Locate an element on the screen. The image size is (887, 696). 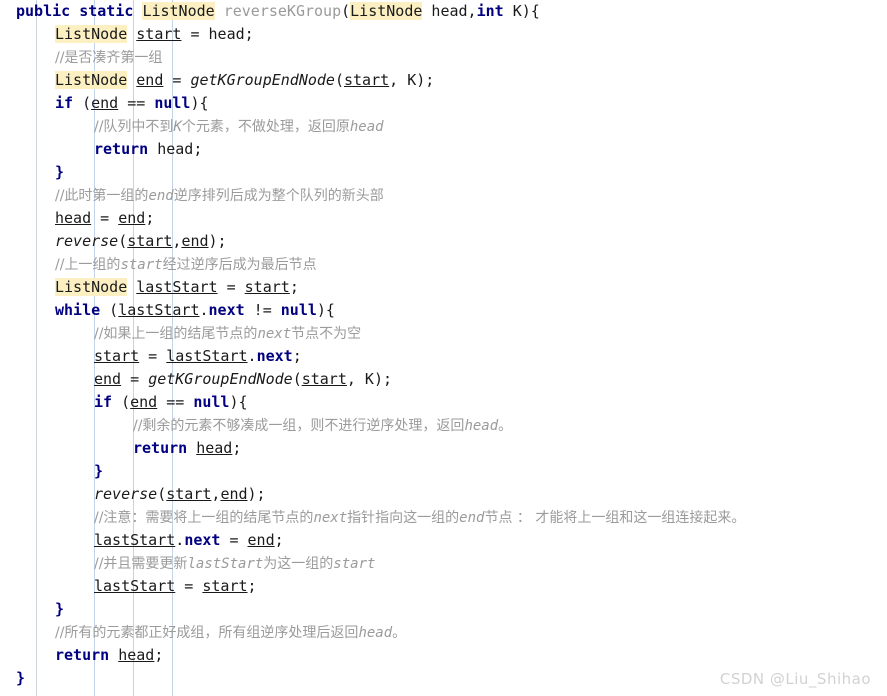
code-token: } is located at coordinates (60, 609).